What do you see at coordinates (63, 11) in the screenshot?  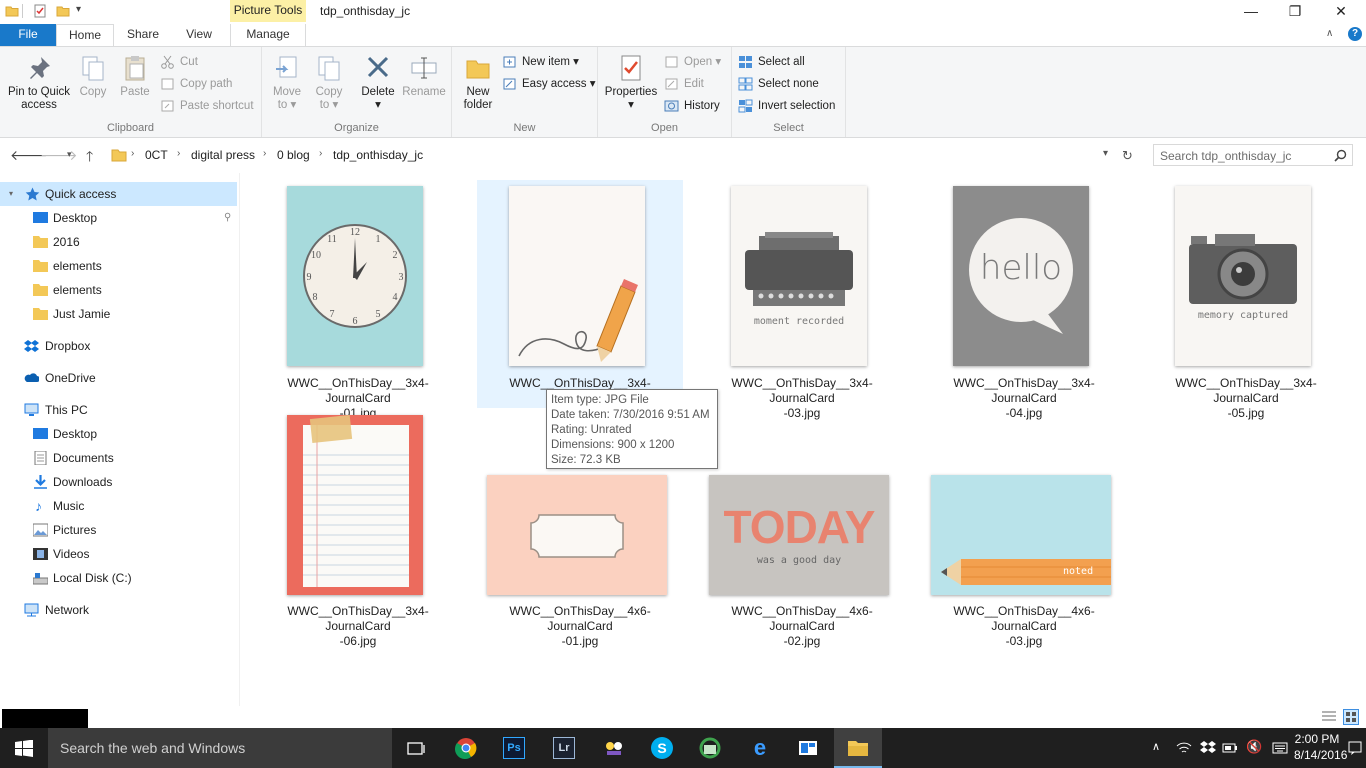 I see `new-folder-icon` at bounding box center [63, 11].